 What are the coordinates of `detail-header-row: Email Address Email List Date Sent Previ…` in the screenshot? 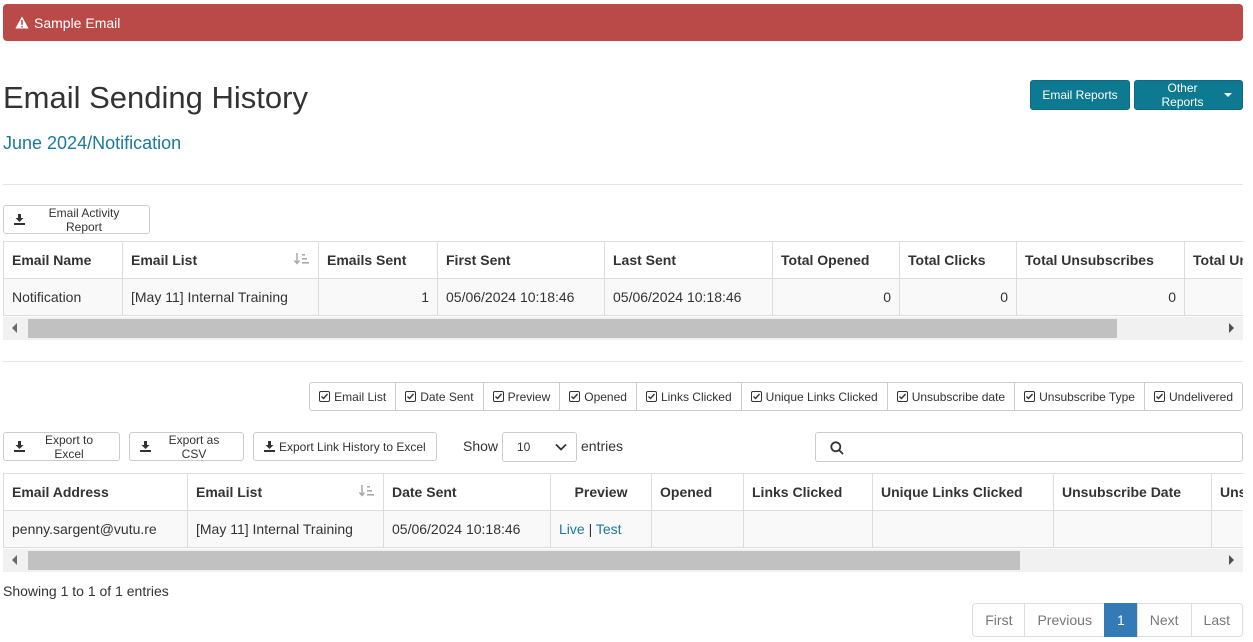 It's located at (623, 492).